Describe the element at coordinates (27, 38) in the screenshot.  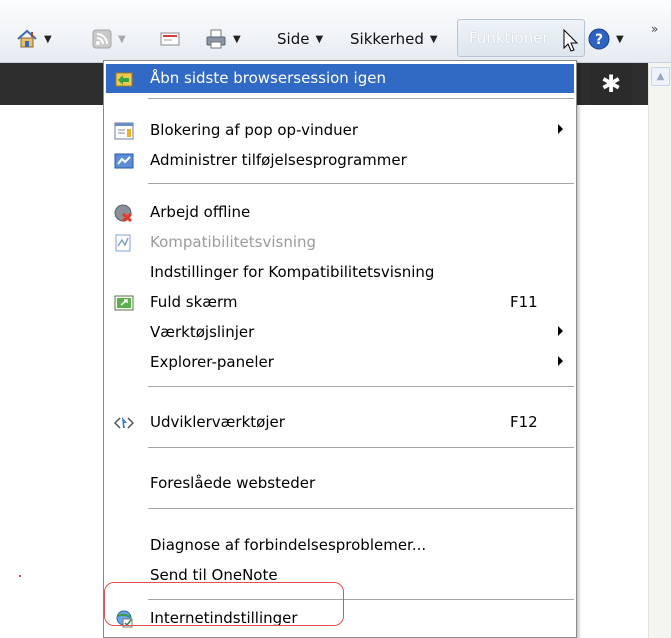
I see `home-icon` at that location.